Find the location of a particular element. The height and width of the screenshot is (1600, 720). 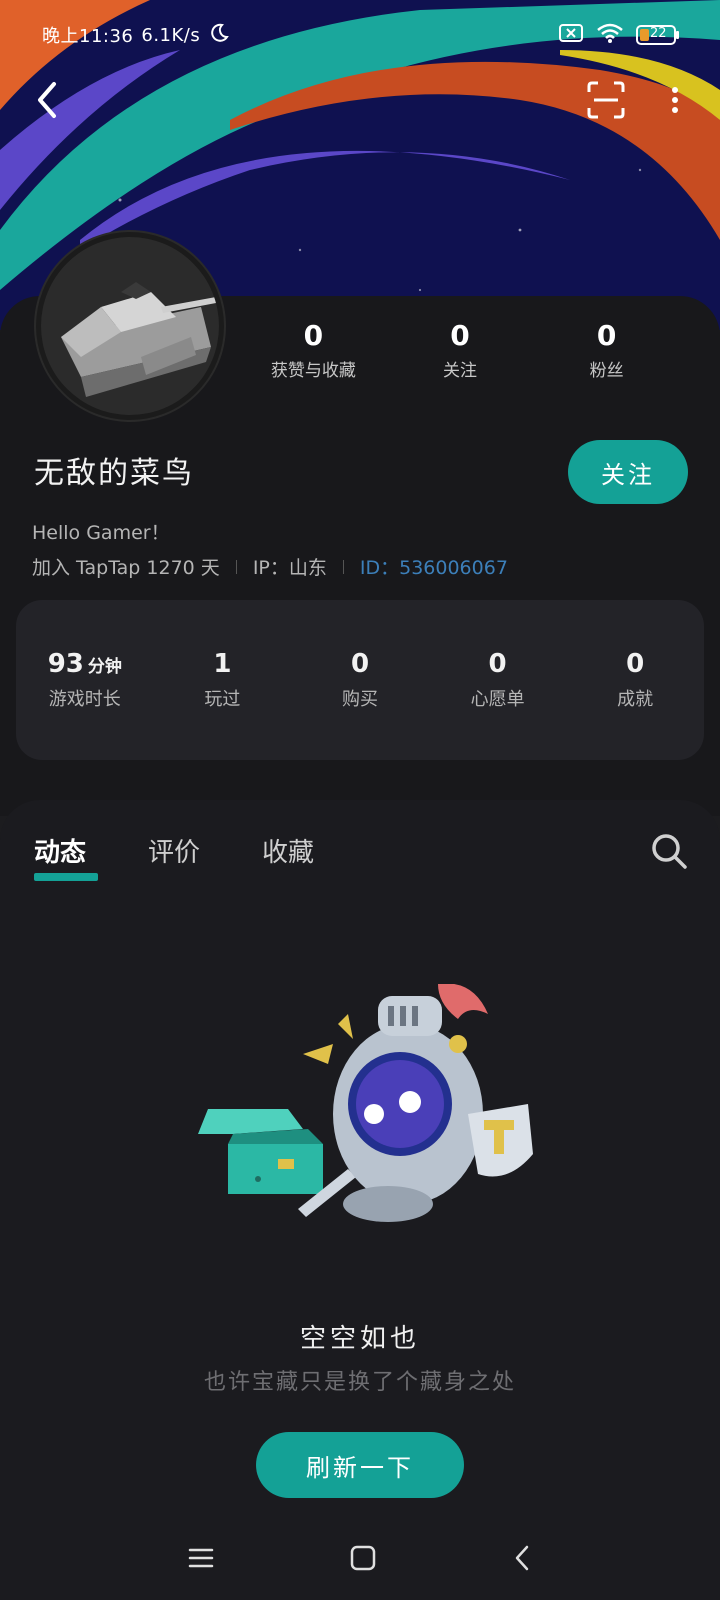

user-meta: 加入 TapTap 1270 天 IP：山东 ID：536006067 is located at coordinates (270, 566).